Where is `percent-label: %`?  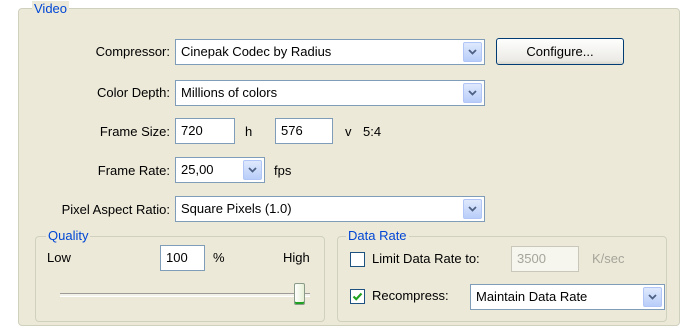
percent-label: % is located at coordinates (219, 257).